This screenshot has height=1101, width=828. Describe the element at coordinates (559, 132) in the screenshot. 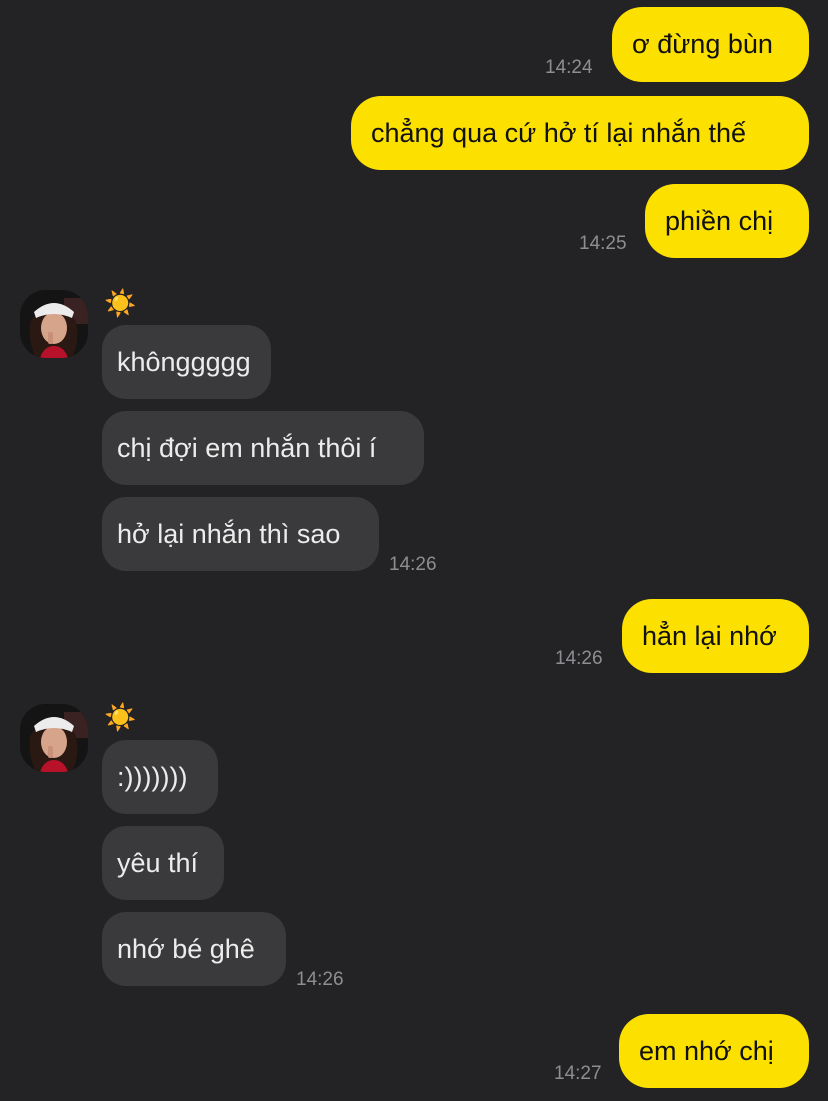

I see `message-text: chẳng qua cứ hở tí lại nhắn thế` at that location.